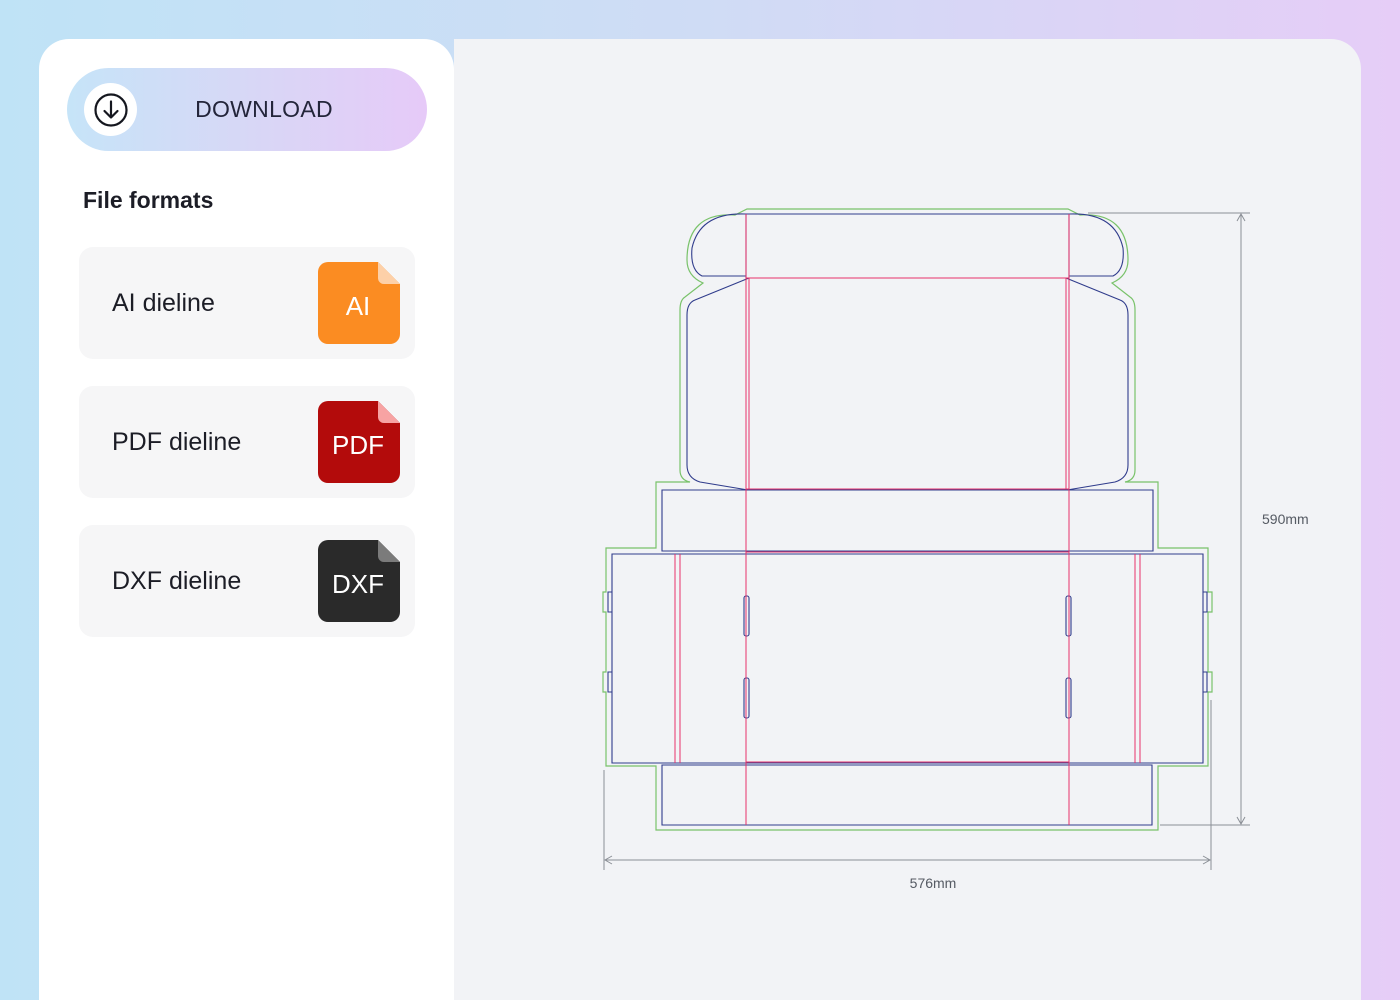 The width and height of the screenshot is (1400, 1000). Describe the element at coordinates (163, 302) in the screenshot. I see `format-label-ai: AI dieline` at that location.